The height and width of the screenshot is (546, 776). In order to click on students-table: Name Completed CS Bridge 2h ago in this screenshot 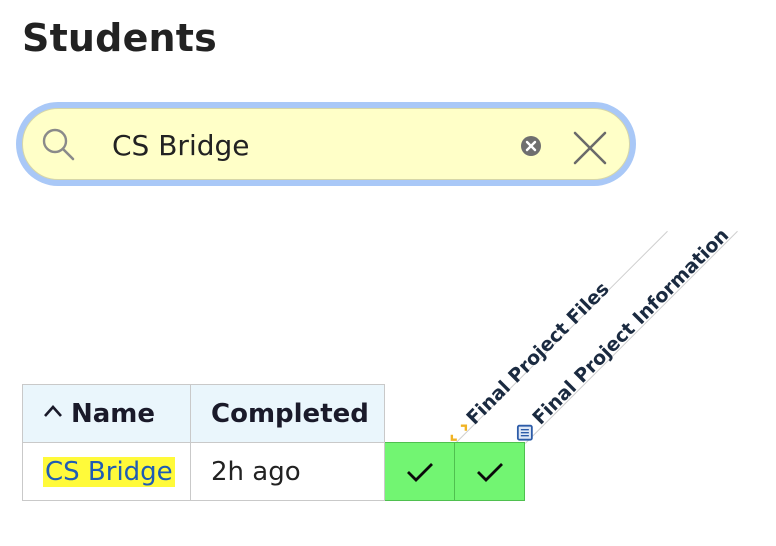, I will do `click(273, 442)`.